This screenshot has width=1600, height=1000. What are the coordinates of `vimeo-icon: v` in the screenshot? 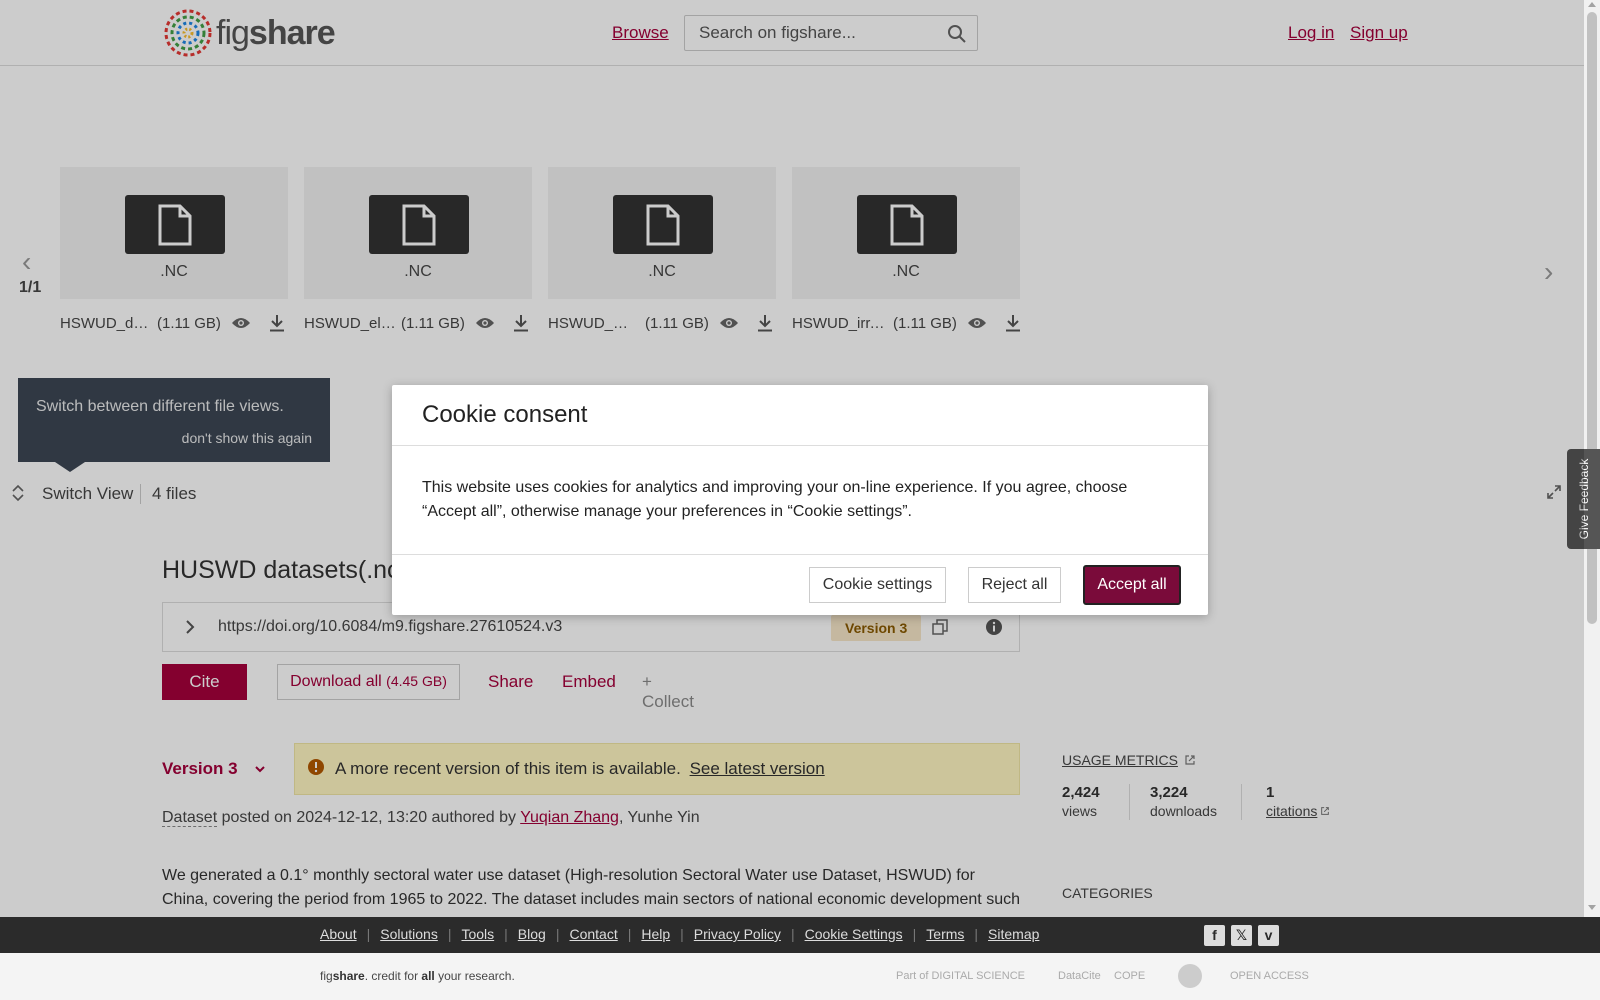 It's located at (1268, 935).